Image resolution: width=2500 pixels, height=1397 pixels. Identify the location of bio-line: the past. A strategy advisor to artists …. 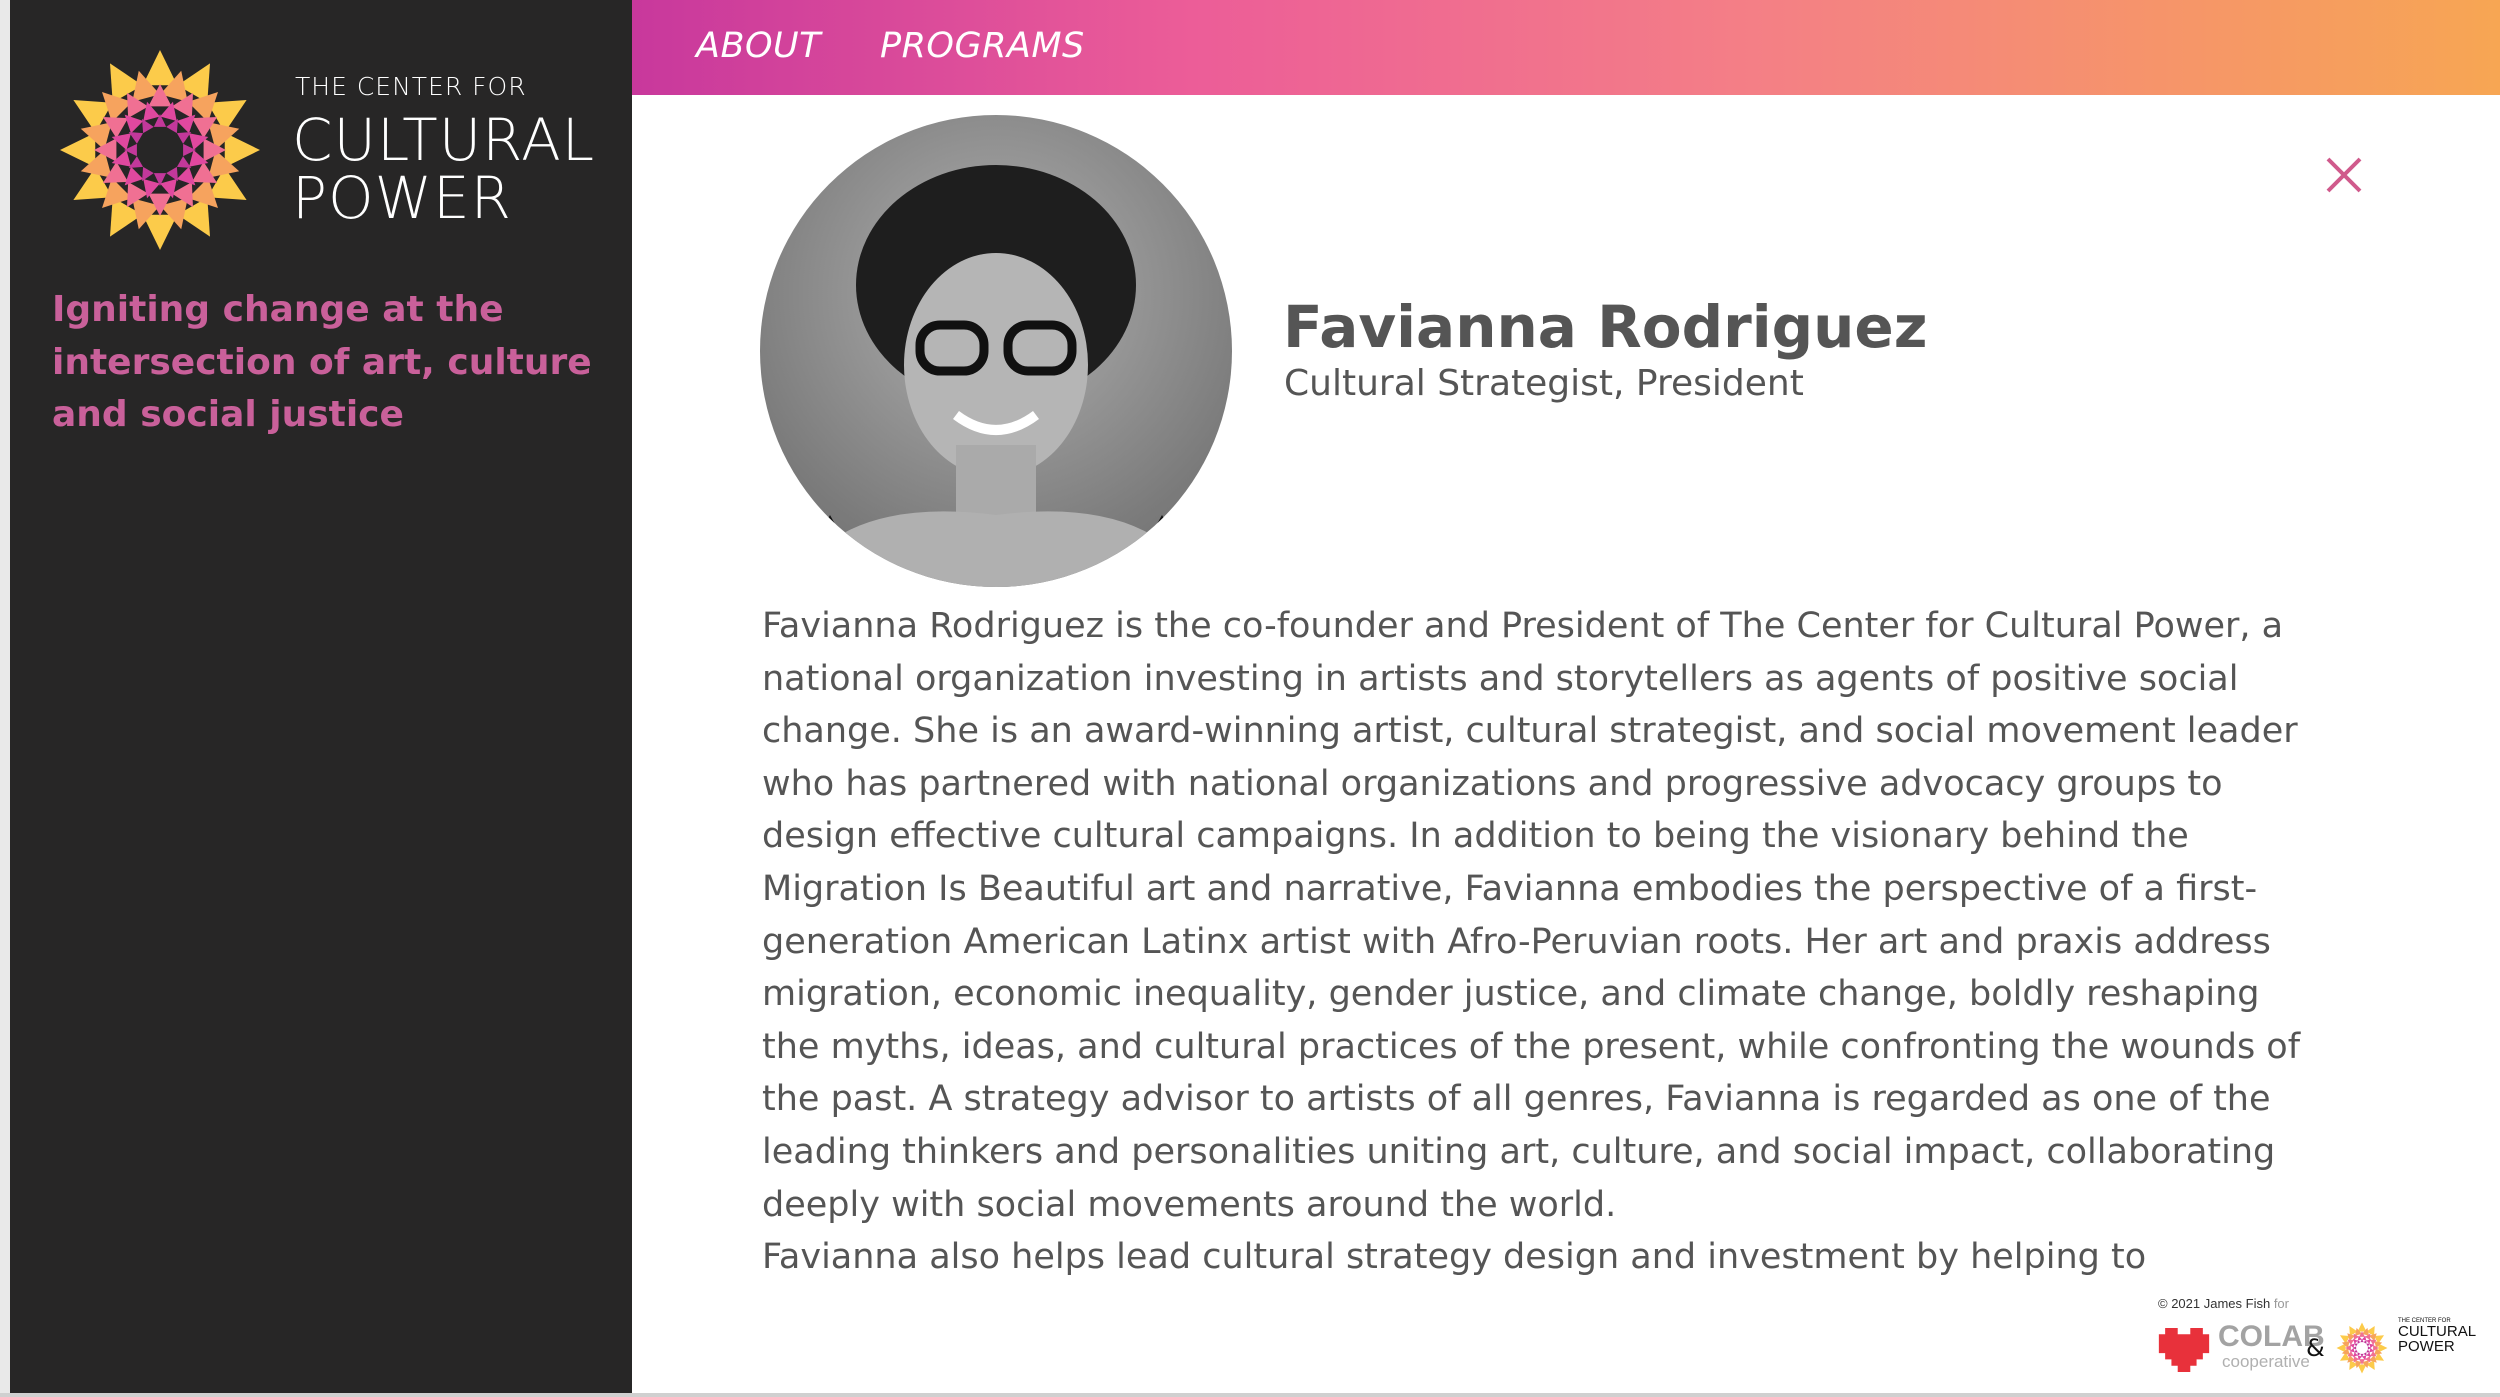
(1516, 1099).